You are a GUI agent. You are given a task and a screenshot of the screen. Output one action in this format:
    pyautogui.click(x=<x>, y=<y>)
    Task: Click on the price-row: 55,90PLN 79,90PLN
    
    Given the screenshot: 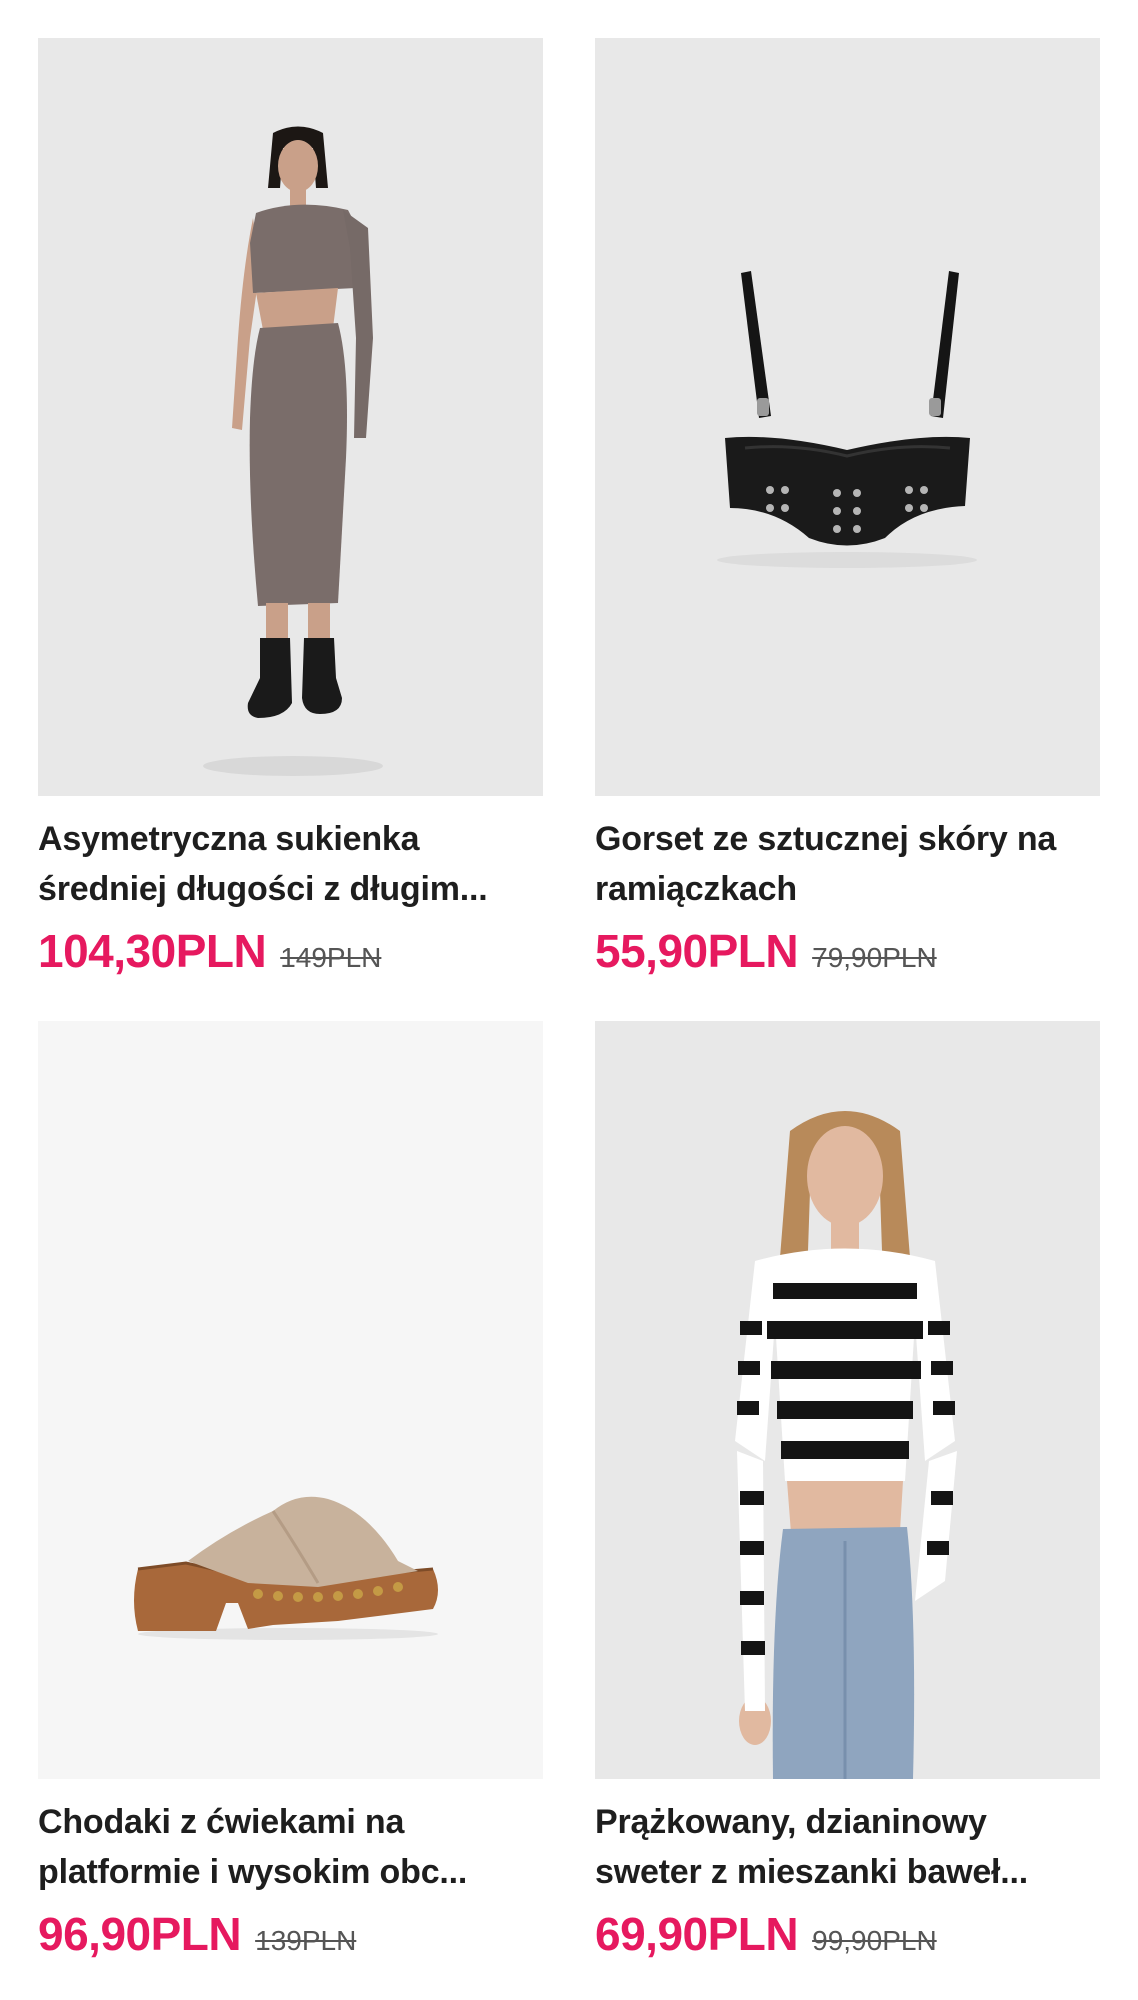 What is the action you would take?
    pyautogui.click(x=847, y=951)
    